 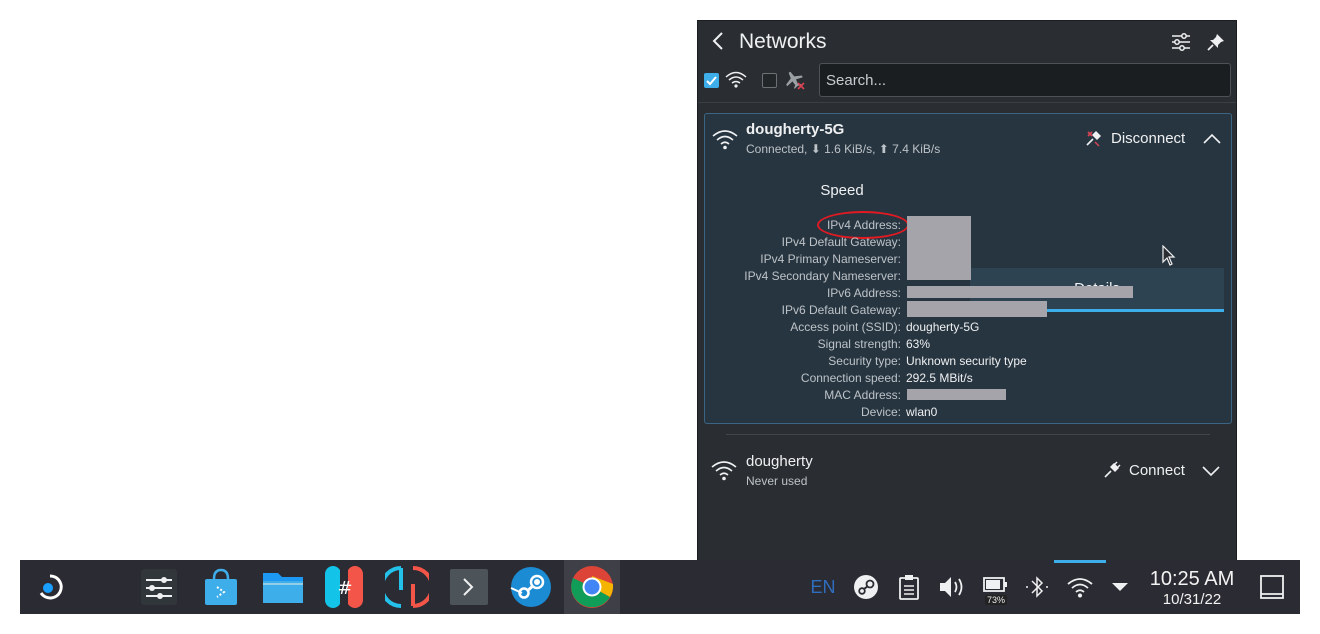 What do you see at coordinates (967, 102) in the screenshot?
I see `divider` at bounding box center [967, 102].